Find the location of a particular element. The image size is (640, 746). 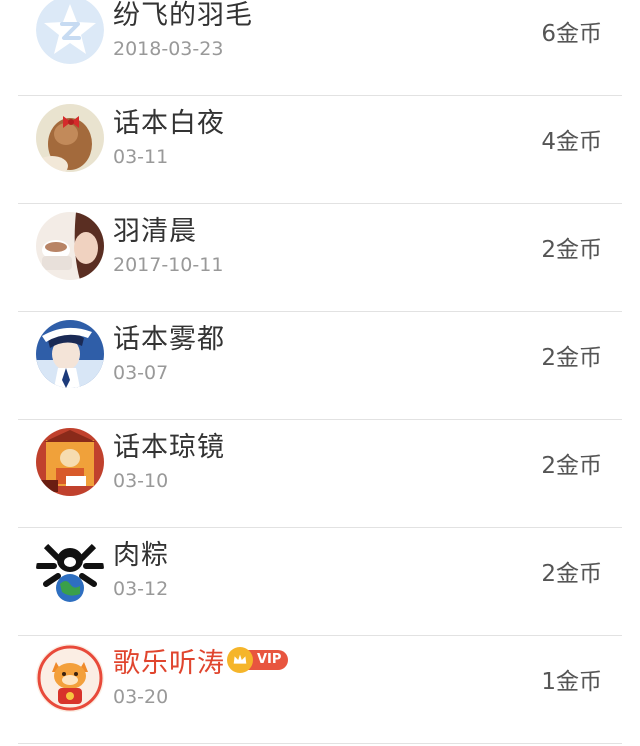

list-item: 歌乐听涛 VIP 03-20 1金币 is located at coordinates (320, 690).